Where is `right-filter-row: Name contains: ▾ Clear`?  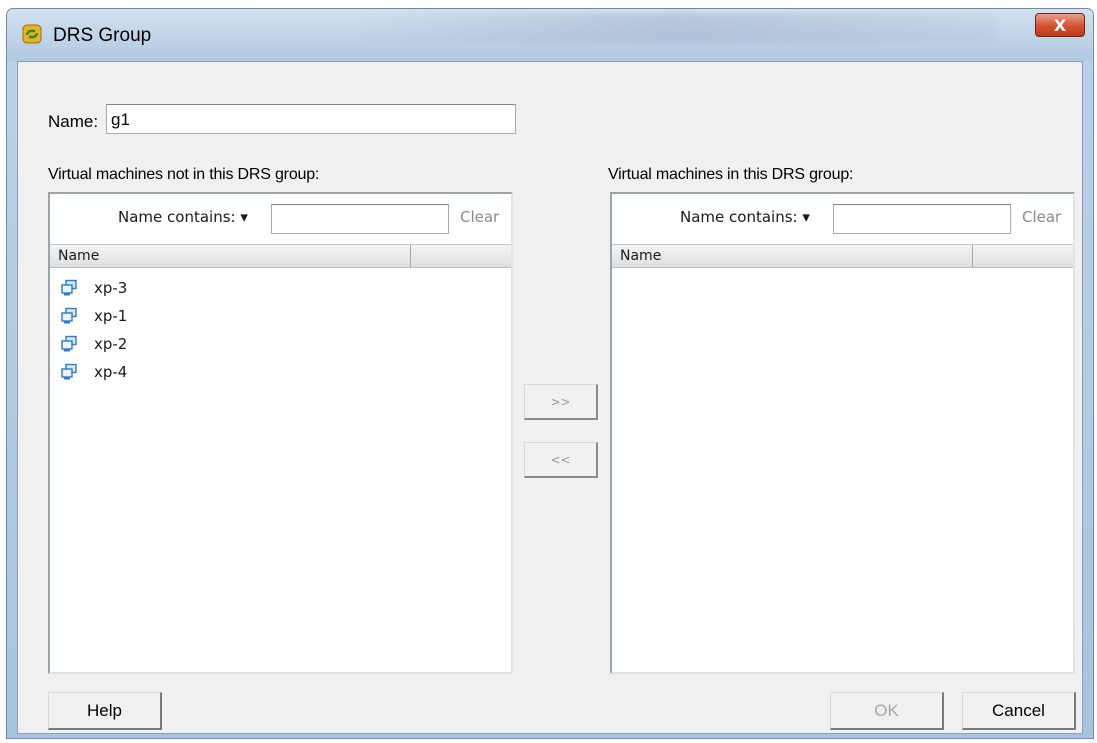 right-filter-row: Name contains: ▾ Clear is located at coordinates (842, 217).